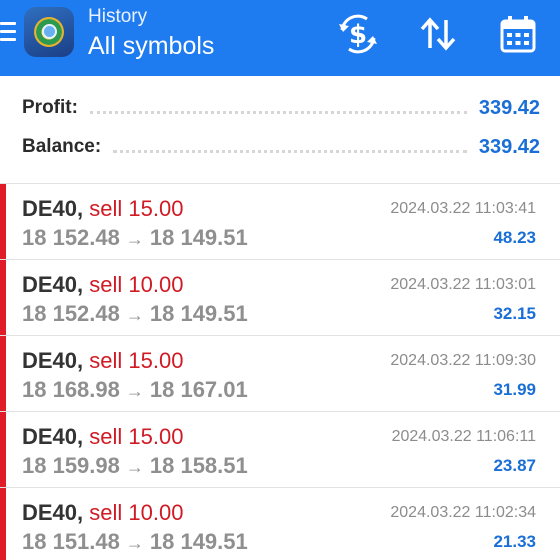  I want to click on trade-profit: 32.15, so click(514, 313).